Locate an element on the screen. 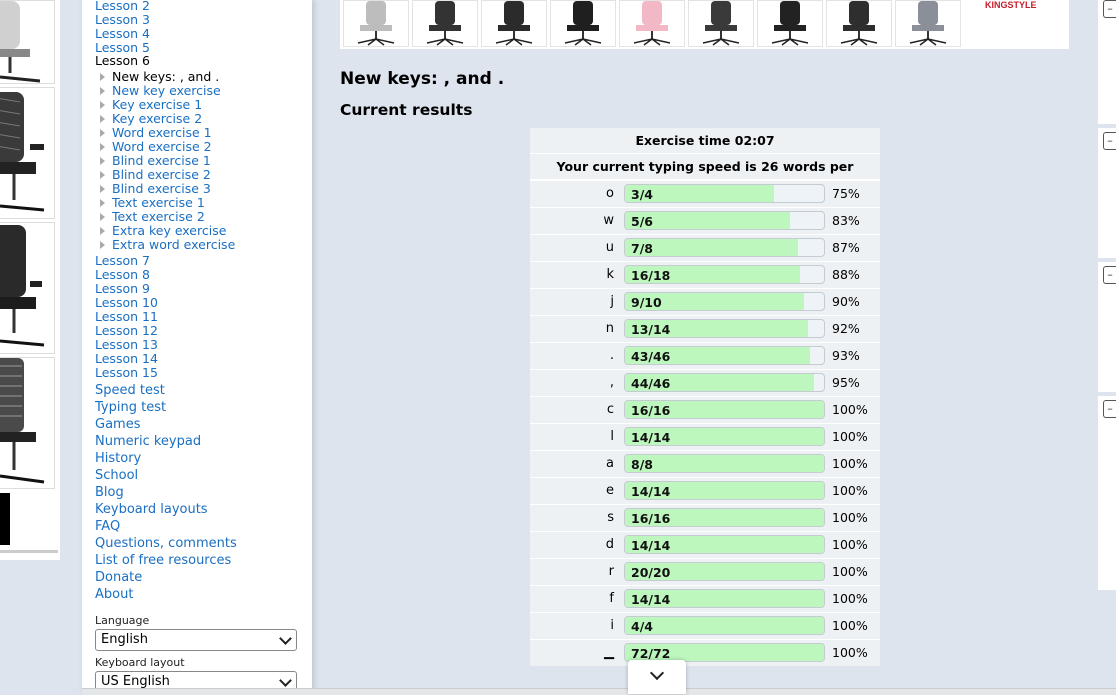 The image size is (1116, 695). sidebar-nav-link: School is located at coordinates (116, 475).